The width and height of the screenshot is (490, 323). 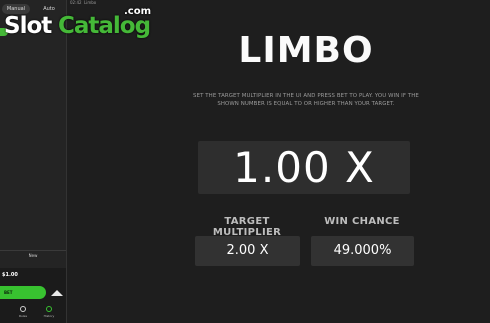 I want to click on bet-sidebar: Manual Auto New $1.00 BET Rules History, so click(x=33, y=161).